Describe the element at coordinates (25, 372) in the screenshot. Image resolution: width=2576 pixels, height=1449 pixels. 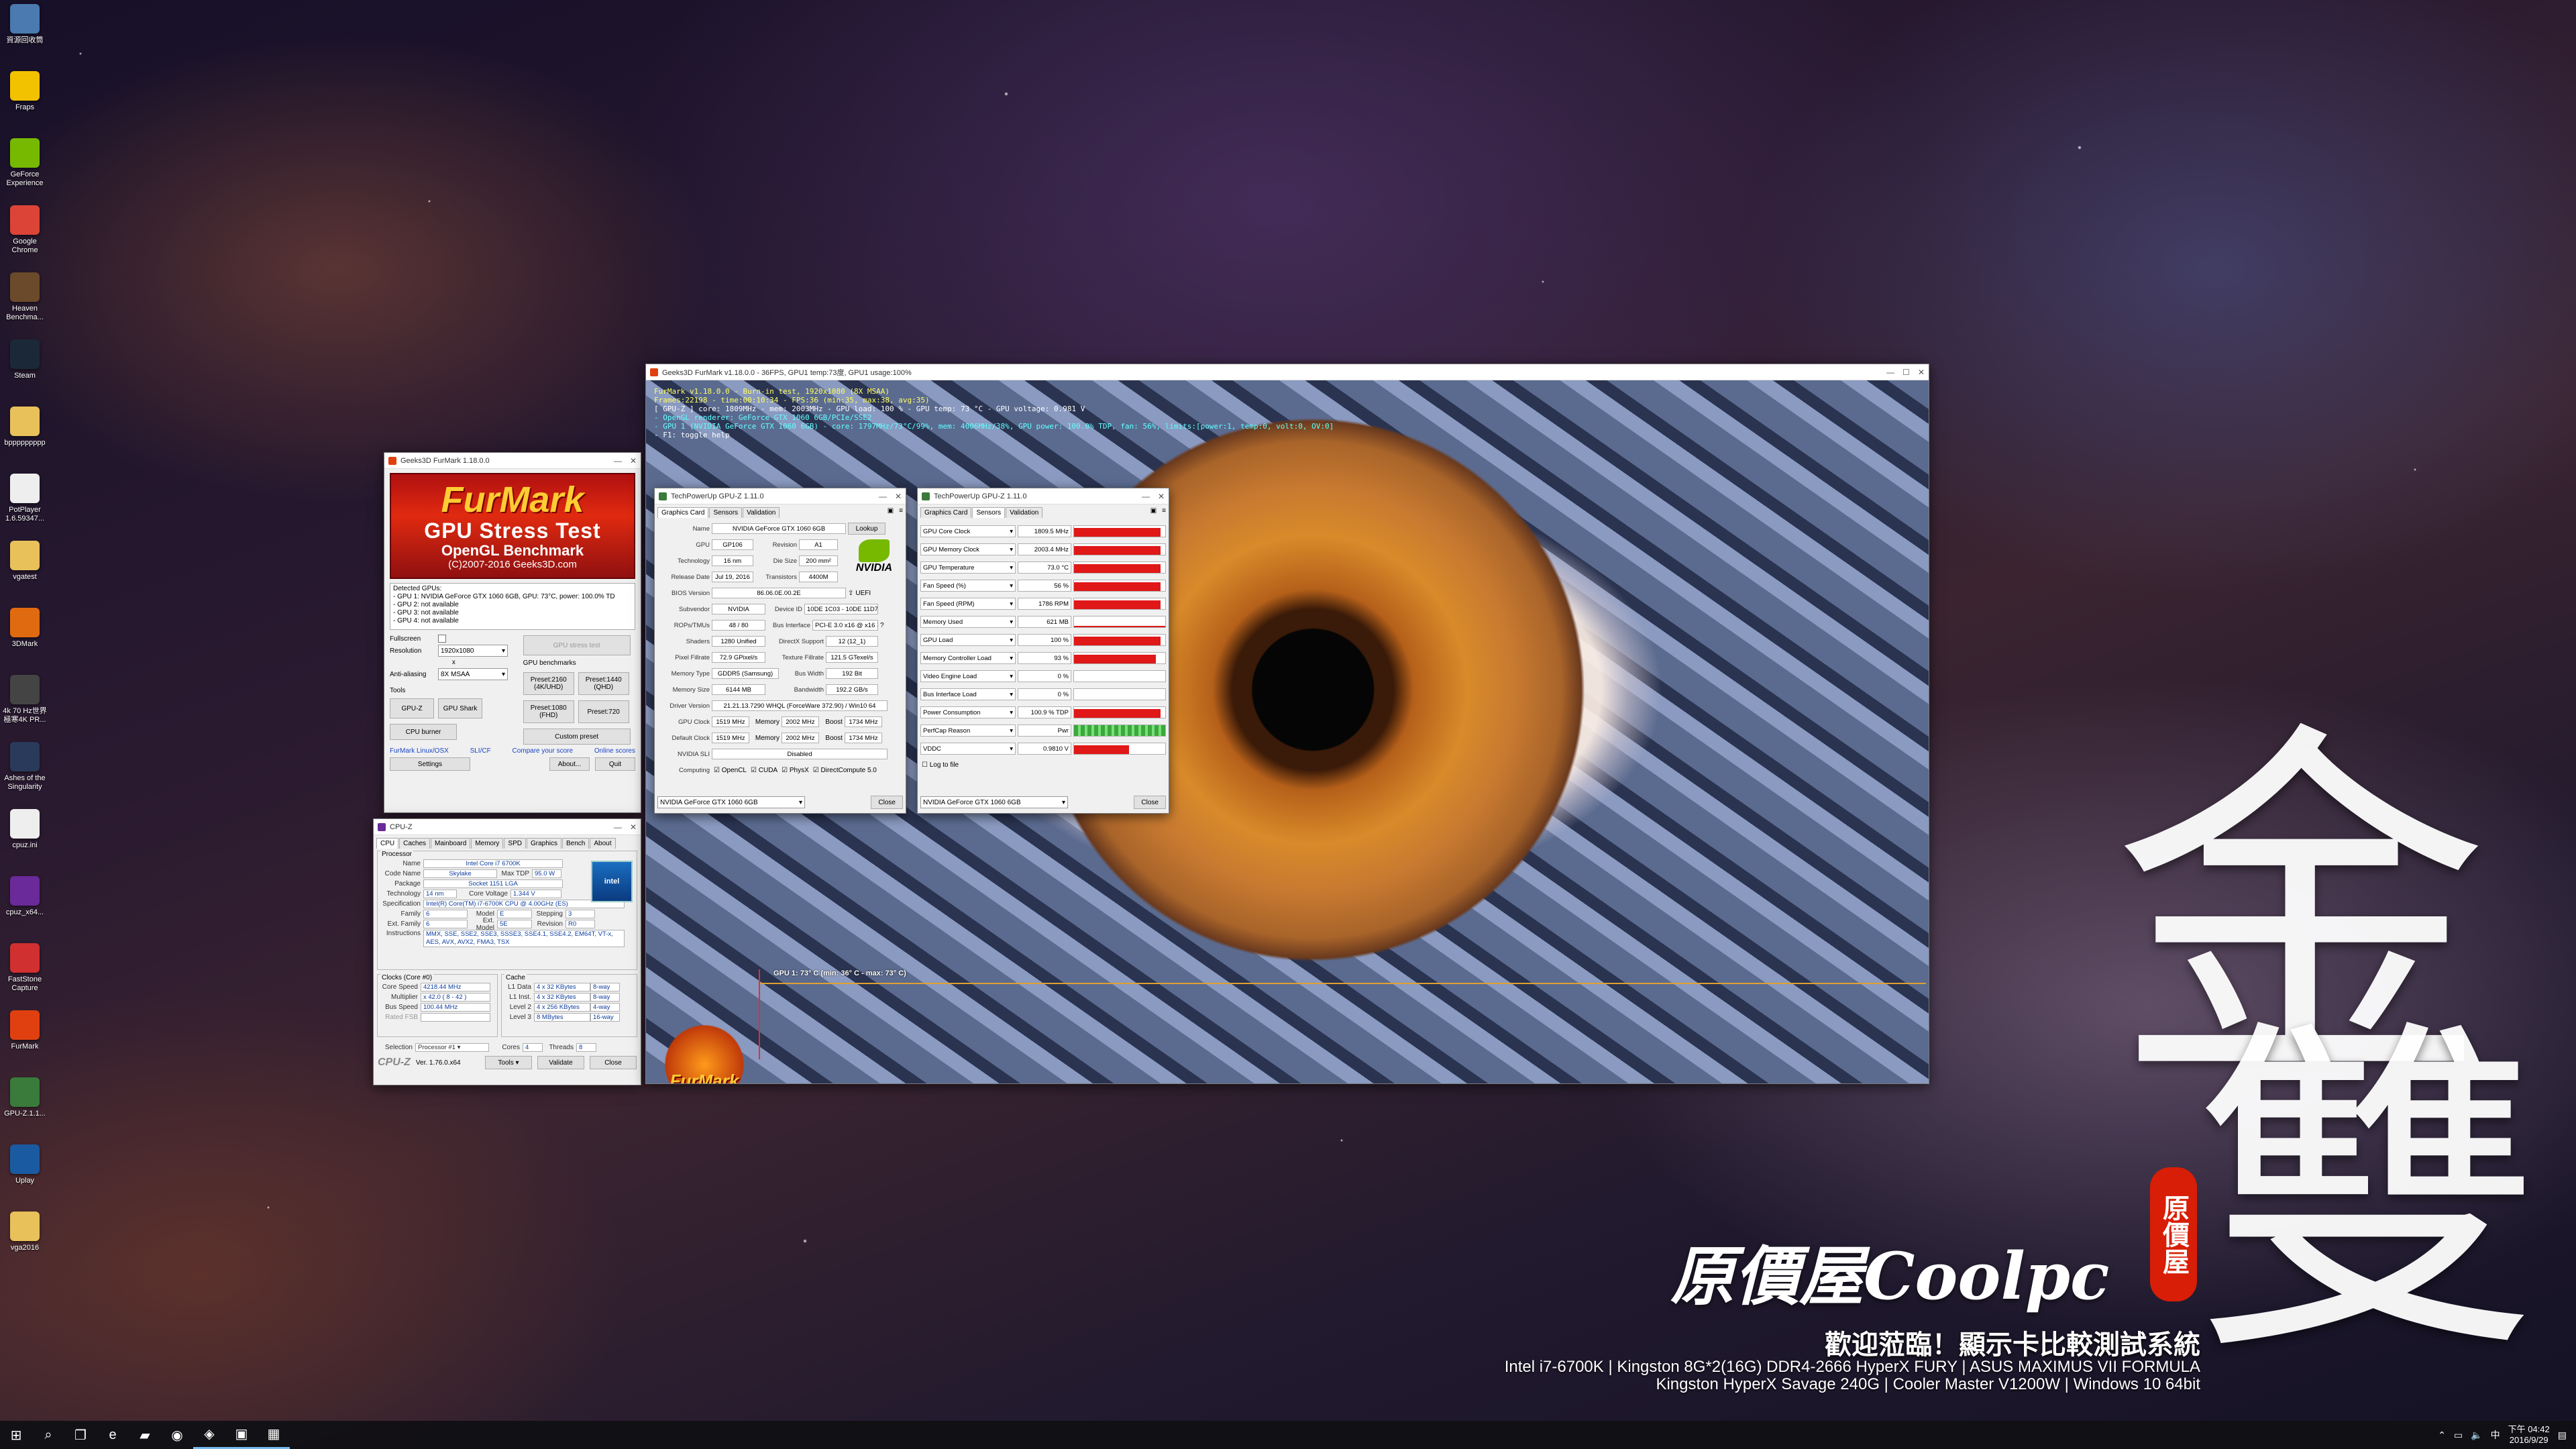
I see `desktop-icon: Steam` at that location.